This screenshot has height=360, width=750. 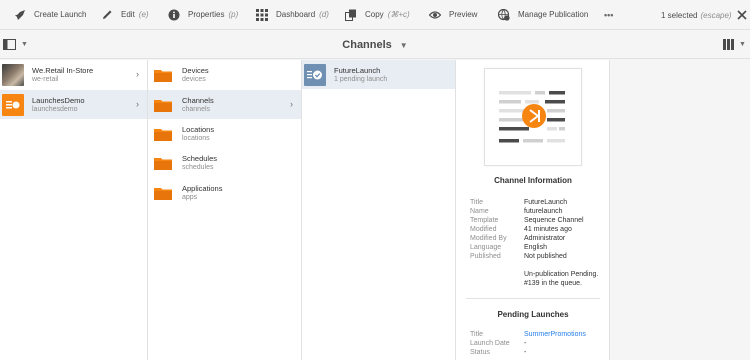 What do you see at coordinates (533, 314) in the screenshot?
I see `pending-launches-heading: Pending Launches` at bounding box center [533, 314].